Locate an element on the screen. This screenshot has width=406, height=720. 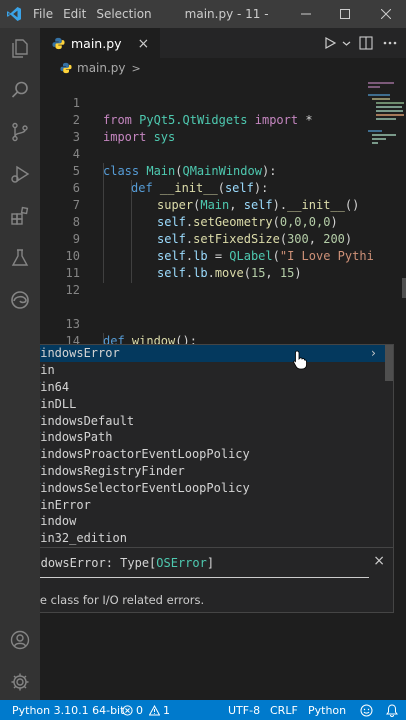
suggest-item: WindowsSelectorEventLoopPolicy is located at coordinates (212, 487).